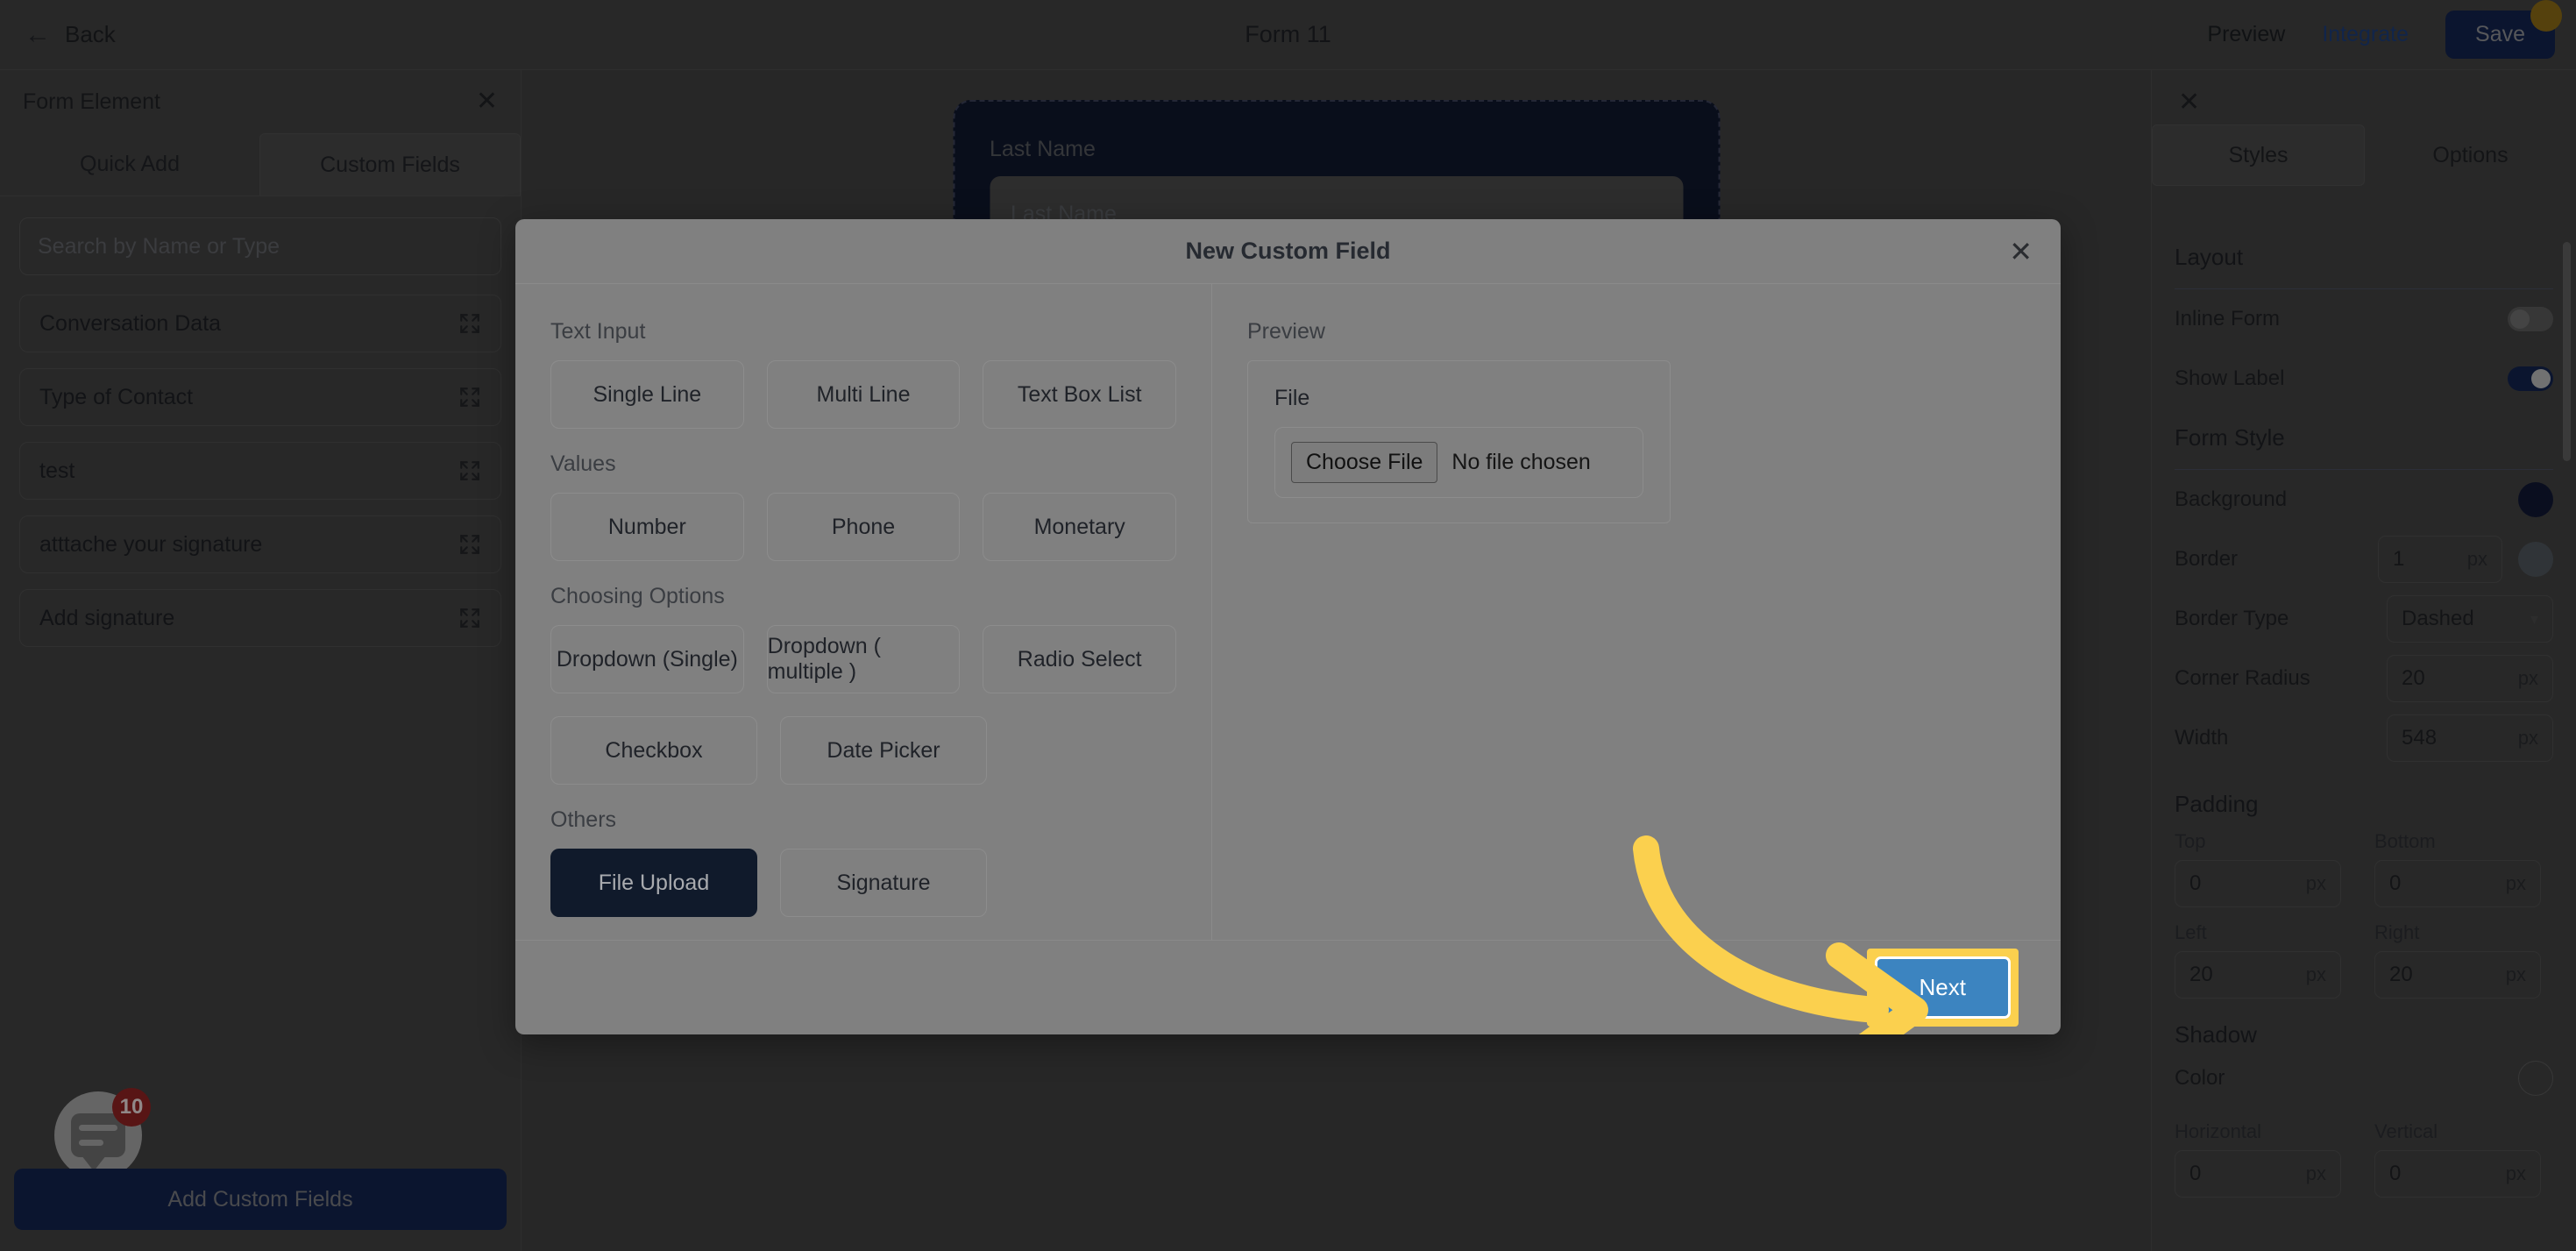  I want to click on field-type-number: Number, so click(647, 527).